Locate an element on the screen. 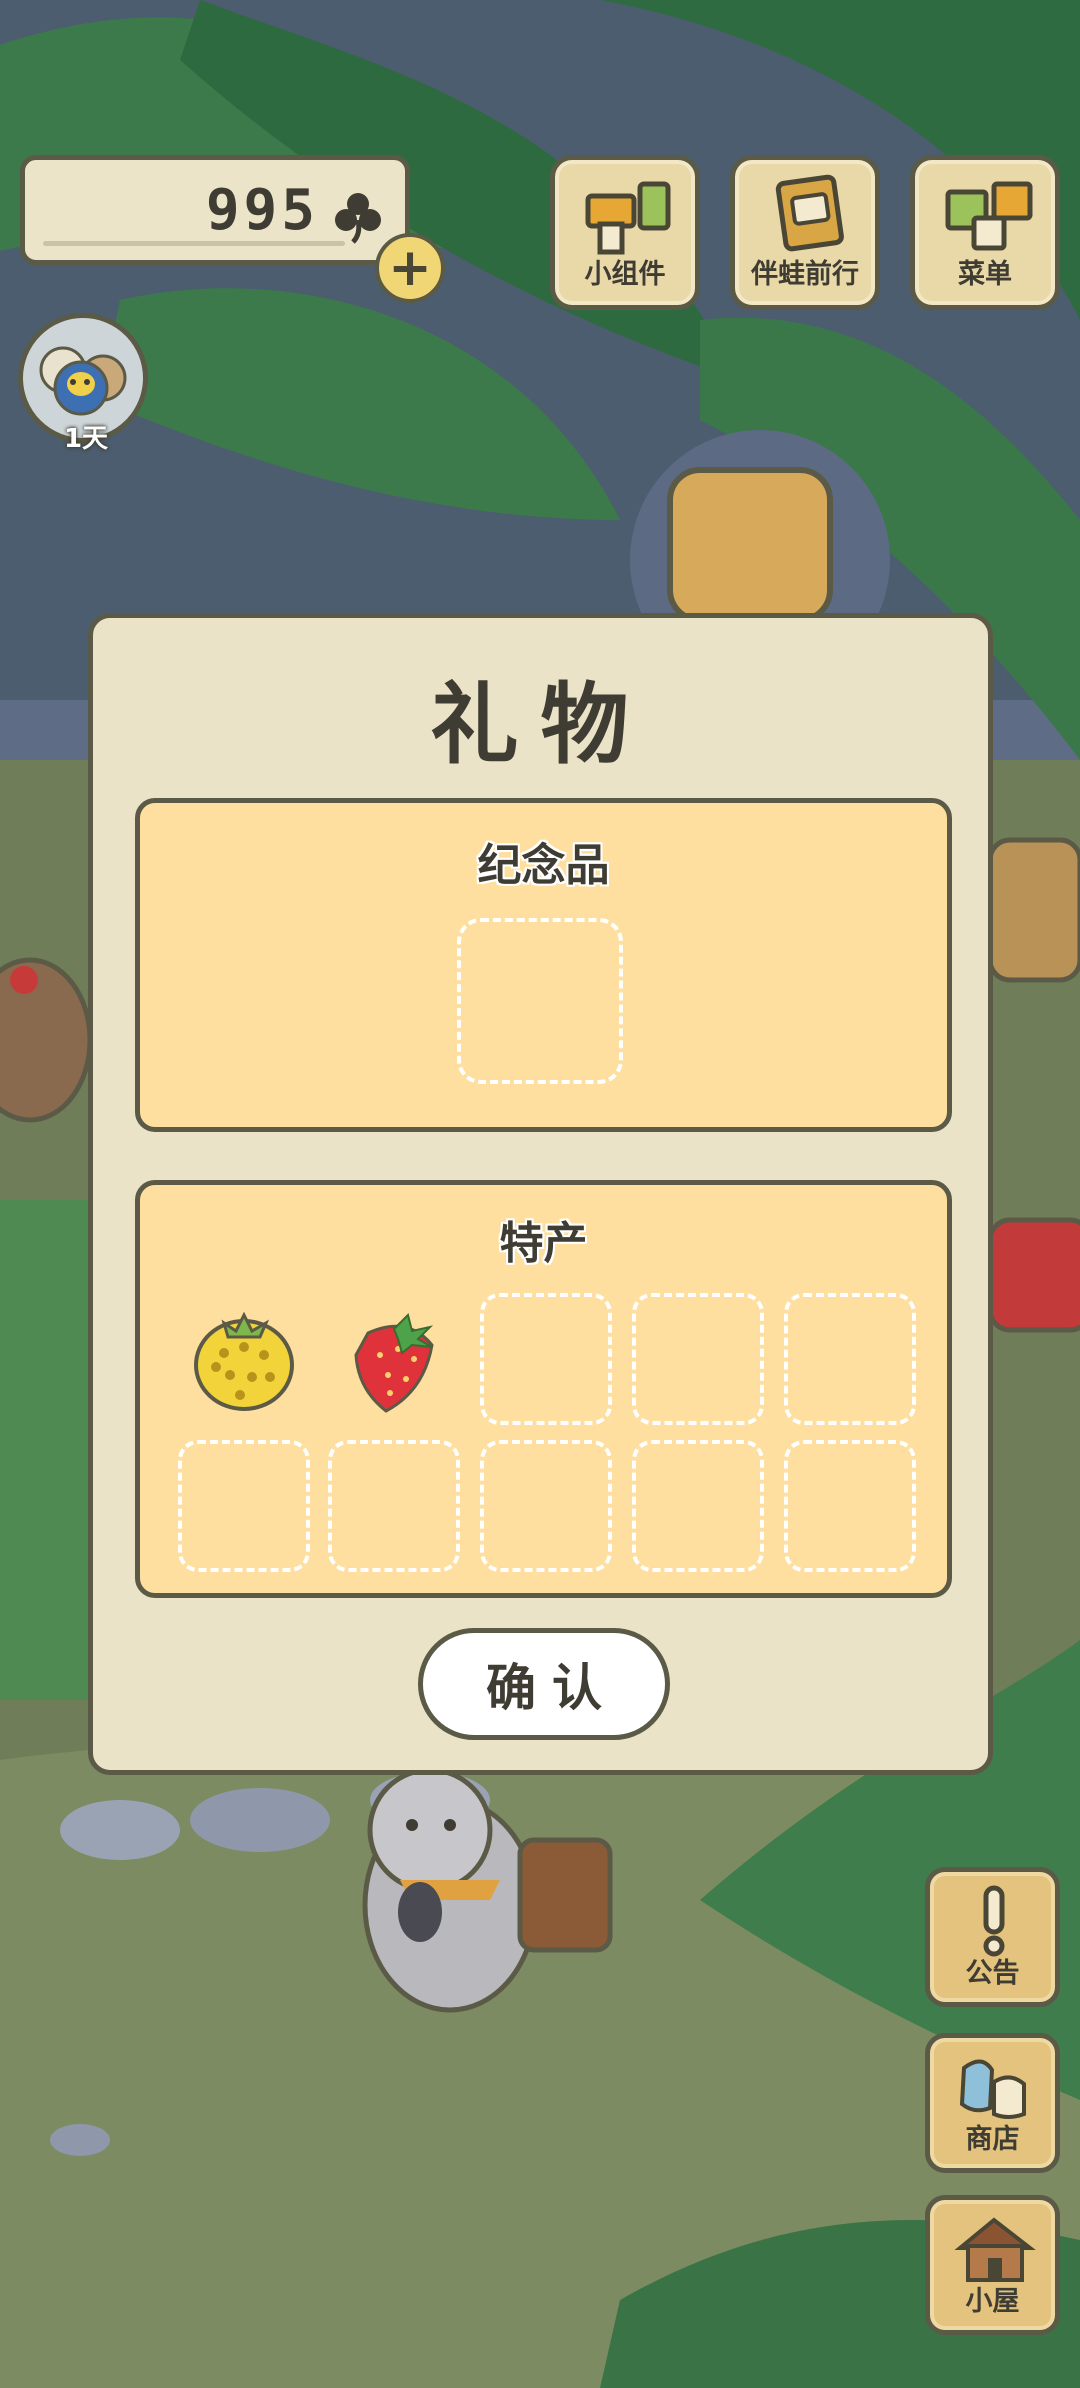 Image resolution: width=1080 pixels, height=2388 pixels. menu-button: 菜单 is located at coordinates (985, 232).